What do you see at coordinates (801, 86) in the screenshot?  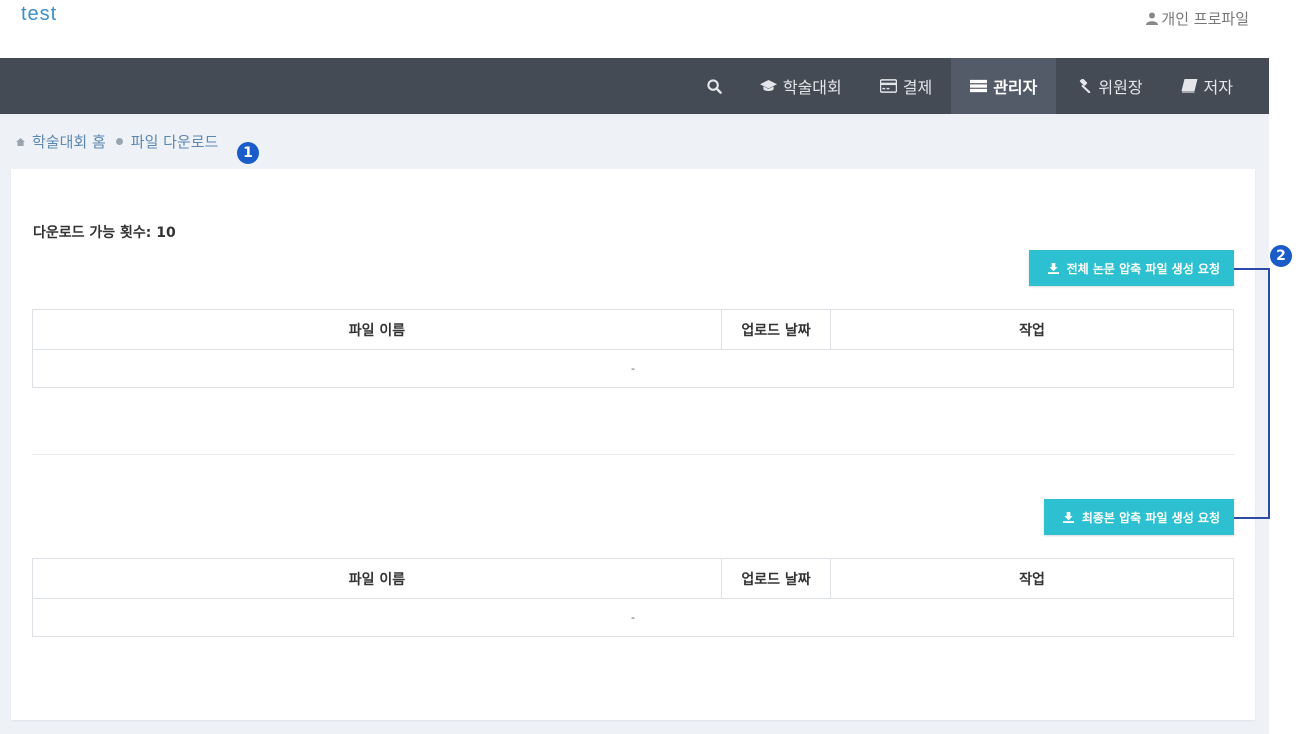 I see `nav-item-conference: 학술대회` at bounding box center [801, 86].